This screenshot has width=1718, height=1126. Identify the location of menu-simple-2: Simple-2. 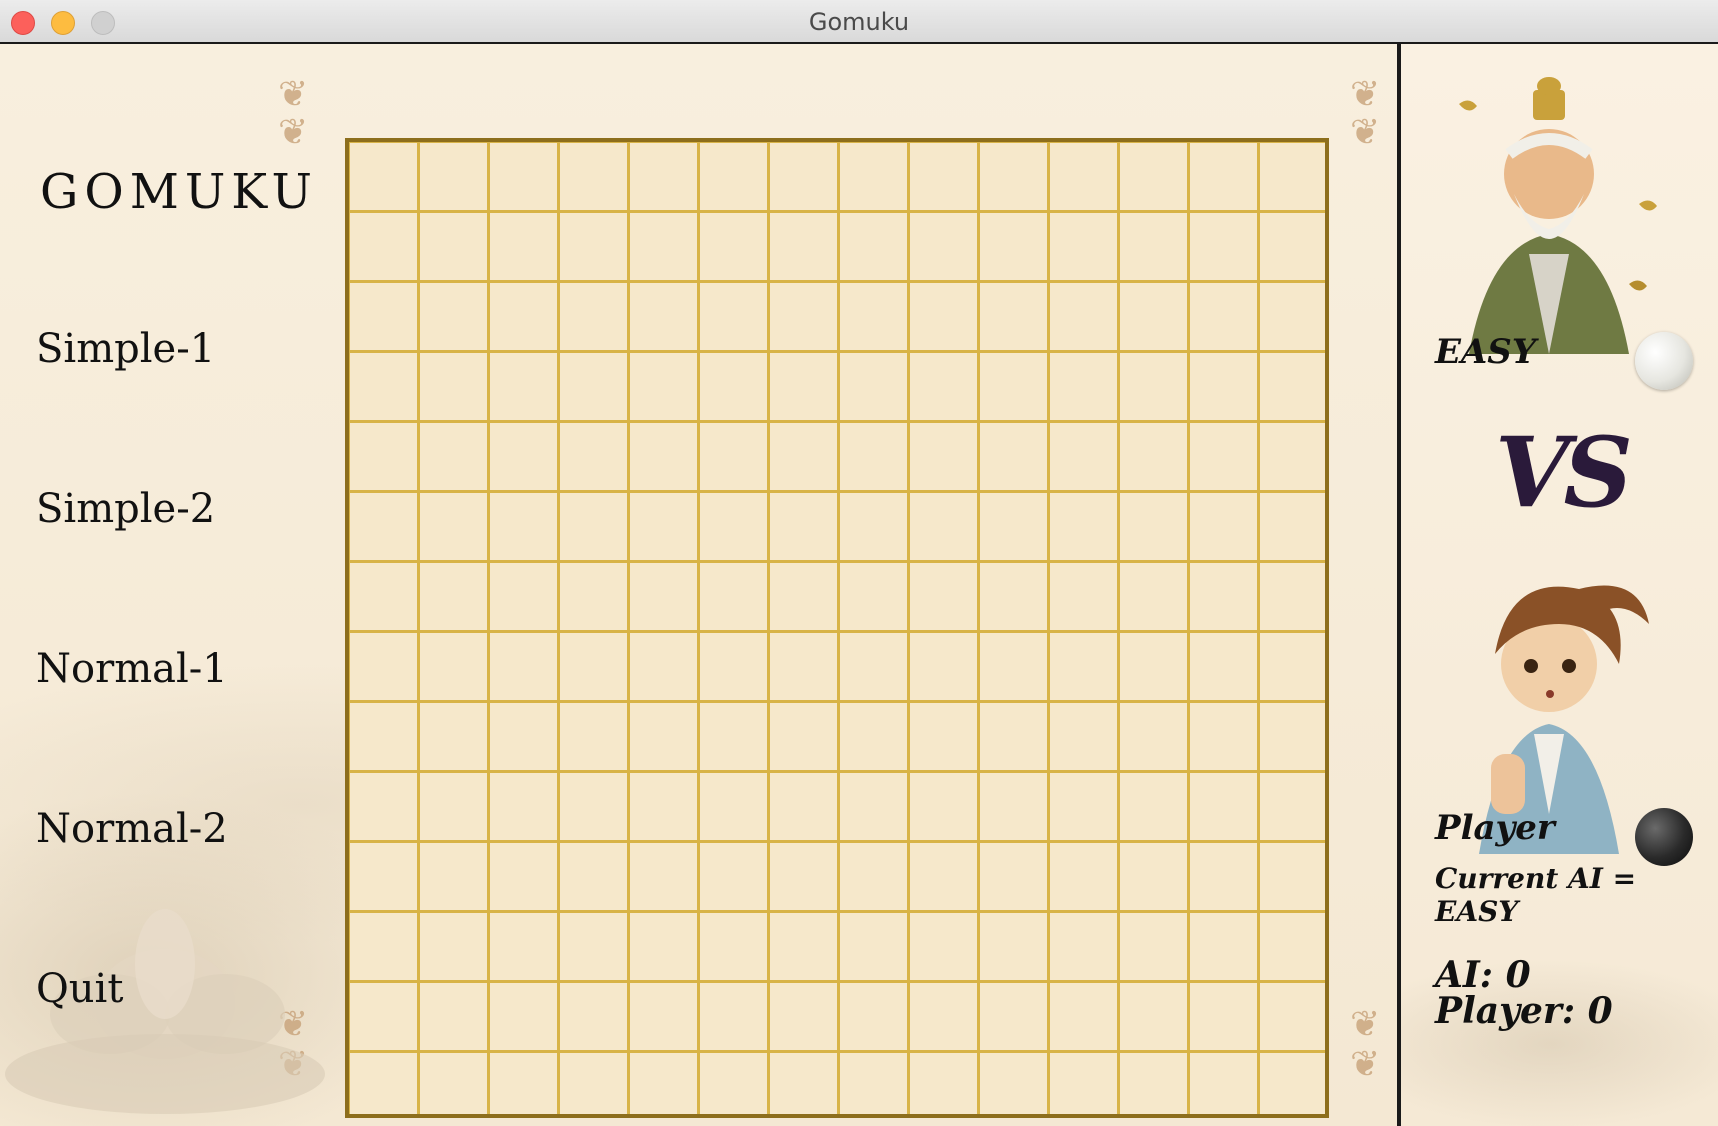
(125, 509).